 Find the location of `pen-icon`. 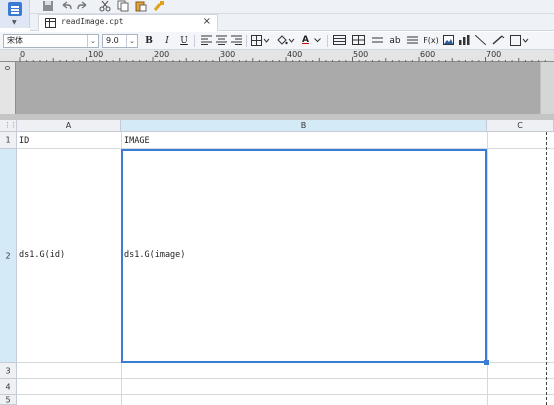

pen-icon is located at coordinates (498, 40).